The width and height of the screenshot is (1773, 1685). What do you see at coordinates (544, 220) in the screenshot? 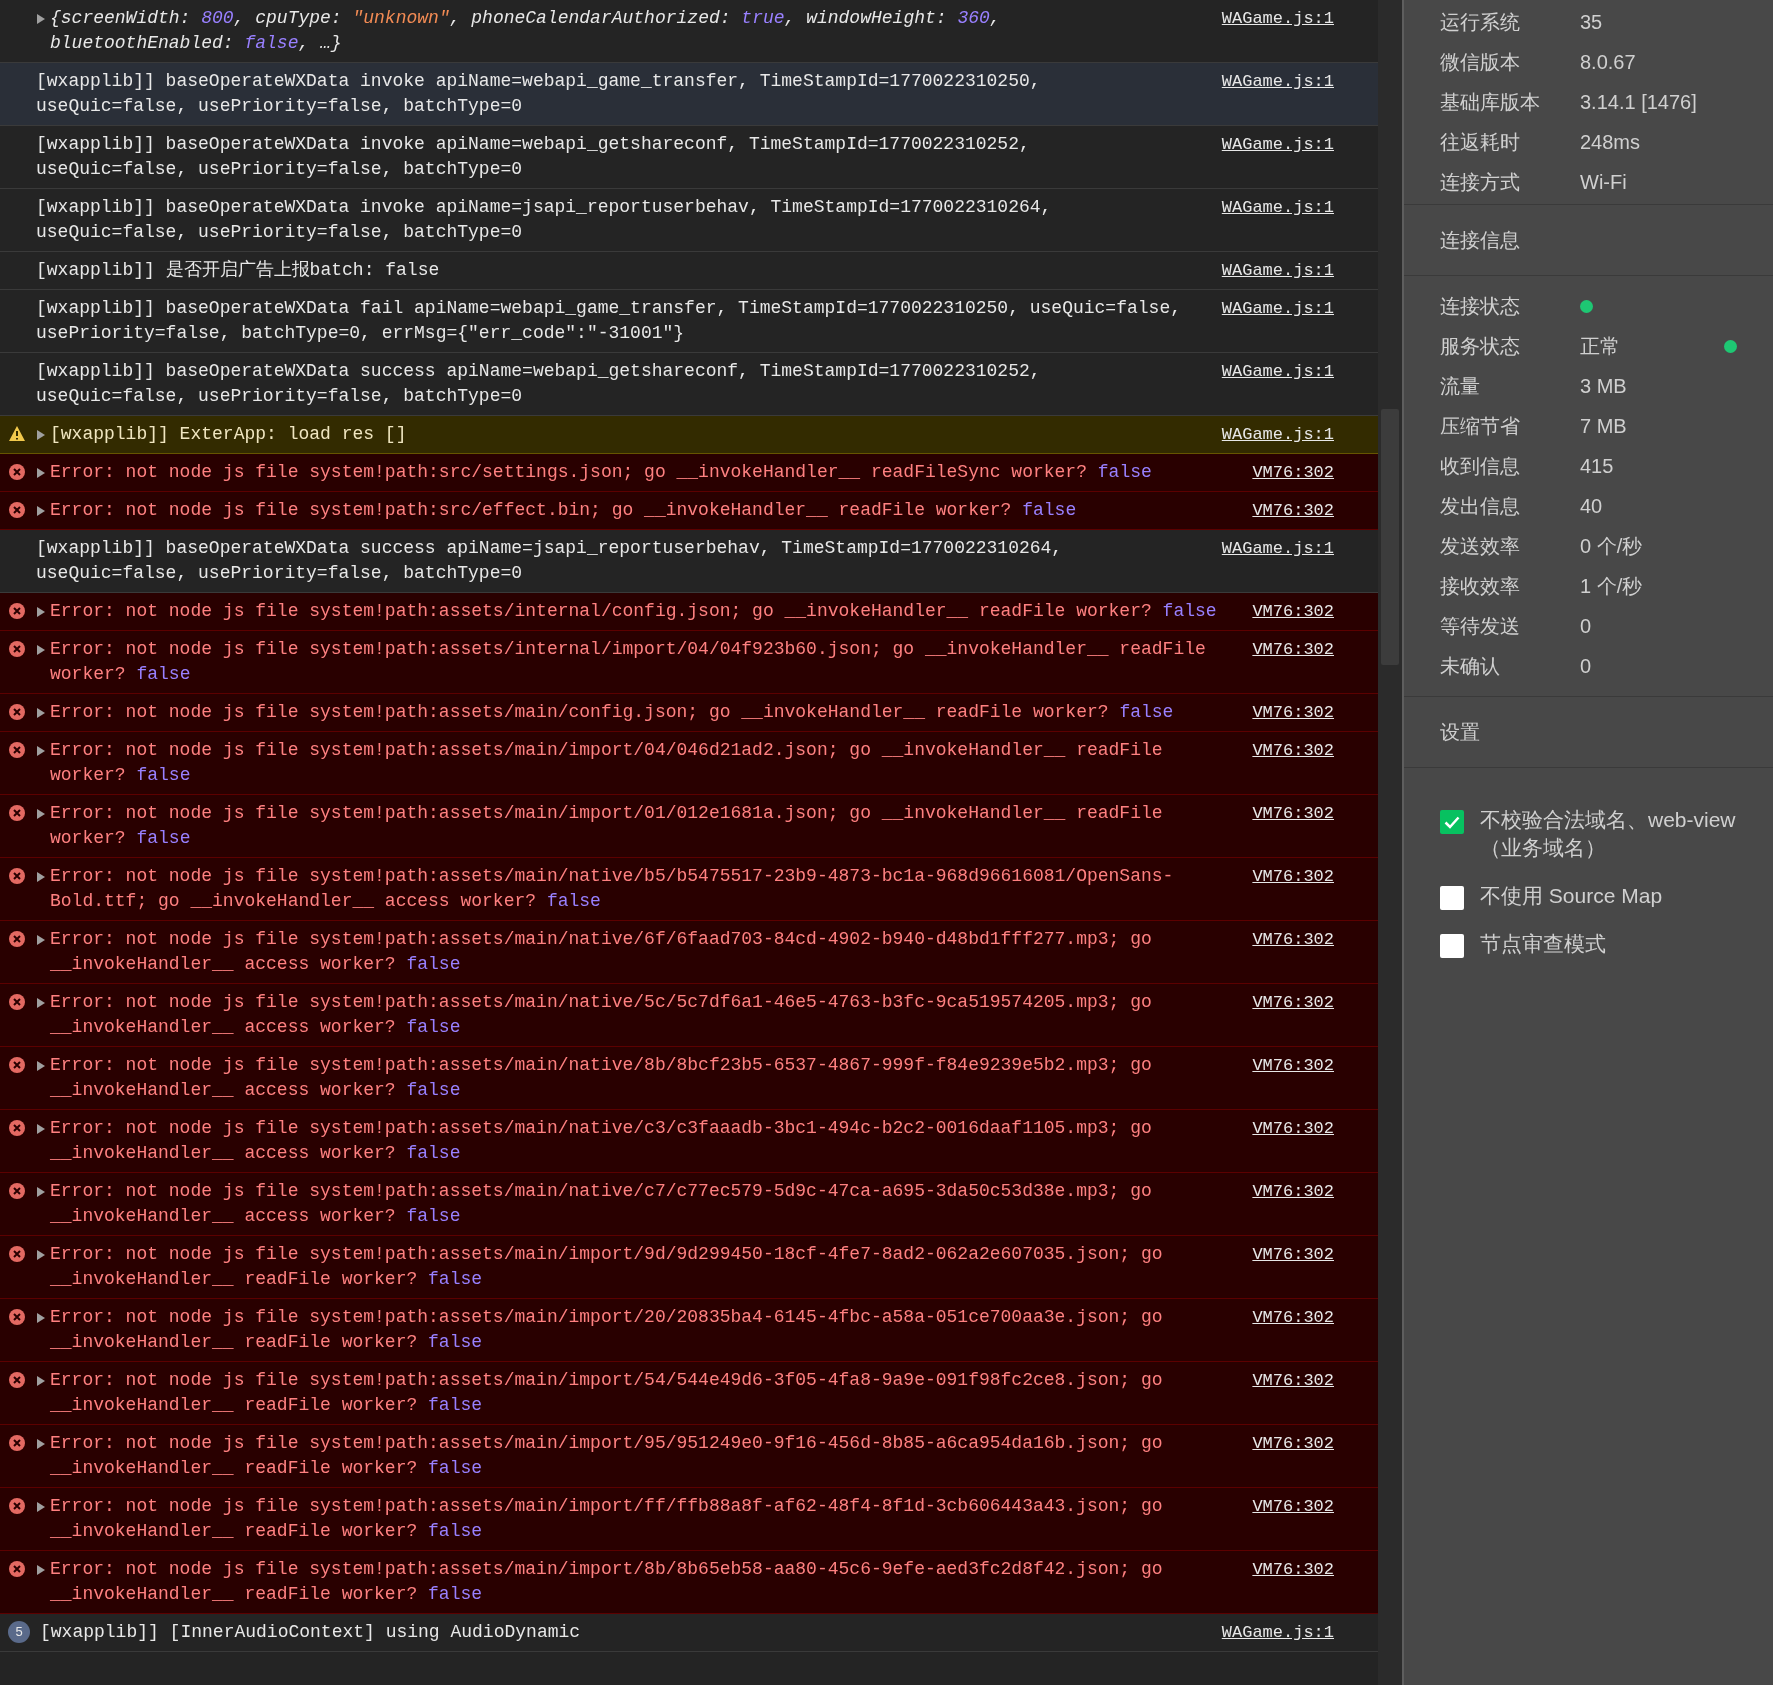
I see `log-message: [wxapplib]] baseOperateWXData invoke apiName=jsapi_reportuserbehav, TimeStampId=1770022310264, useQuic=false, usePriority=false, batchType=0` at bounding box center [544, 220].